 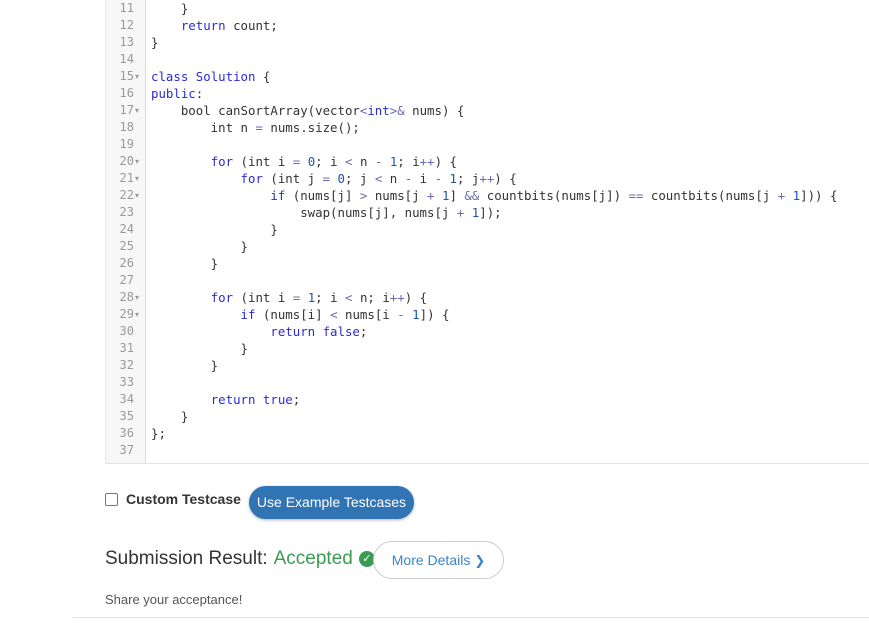 I want to click on code-line: 13}, so click(x=487, y=42).